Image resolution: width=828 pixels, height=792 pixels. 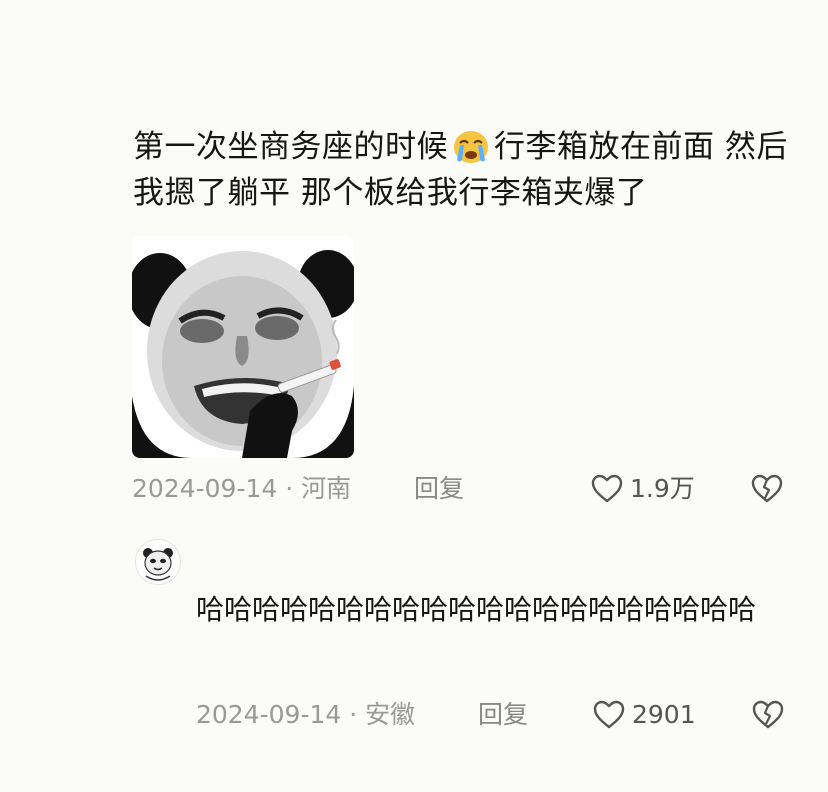 What do you see at coordinates (243, 347) in the screenshot?
I see `meme-sticker-image` at bounding box center [243, 347].